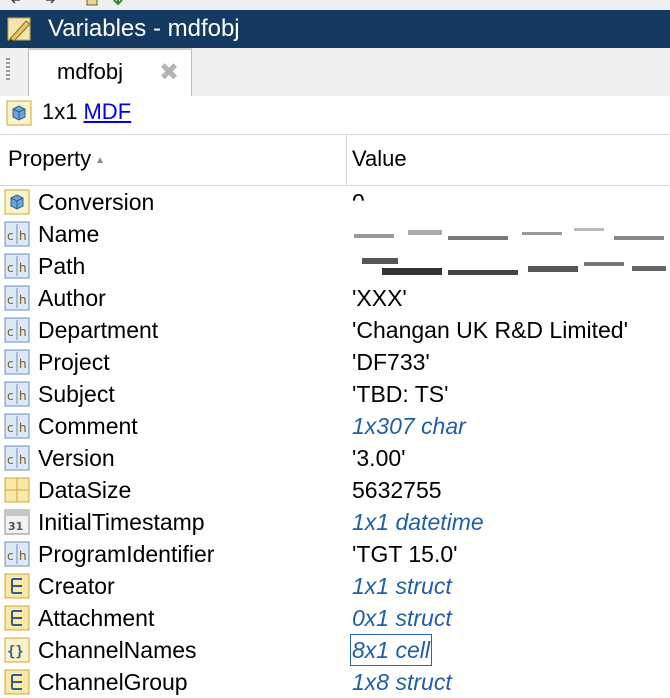  What do you see at coordinates (76, 458) in the screenshot?
I see `property-name: Version` at bounding box center [76, 458].